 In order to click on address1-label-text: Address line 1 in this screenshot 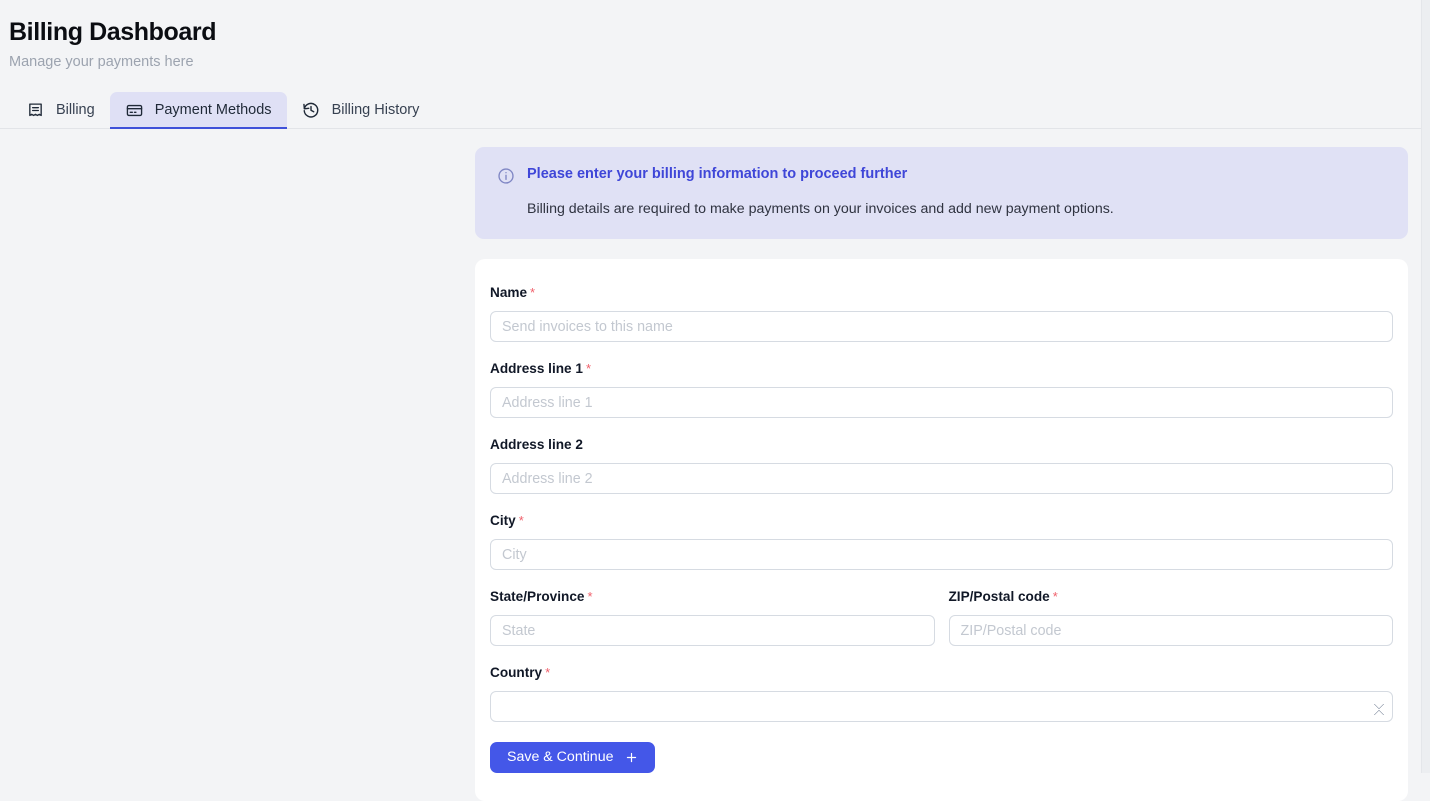, I will do `click(536, 368)`.